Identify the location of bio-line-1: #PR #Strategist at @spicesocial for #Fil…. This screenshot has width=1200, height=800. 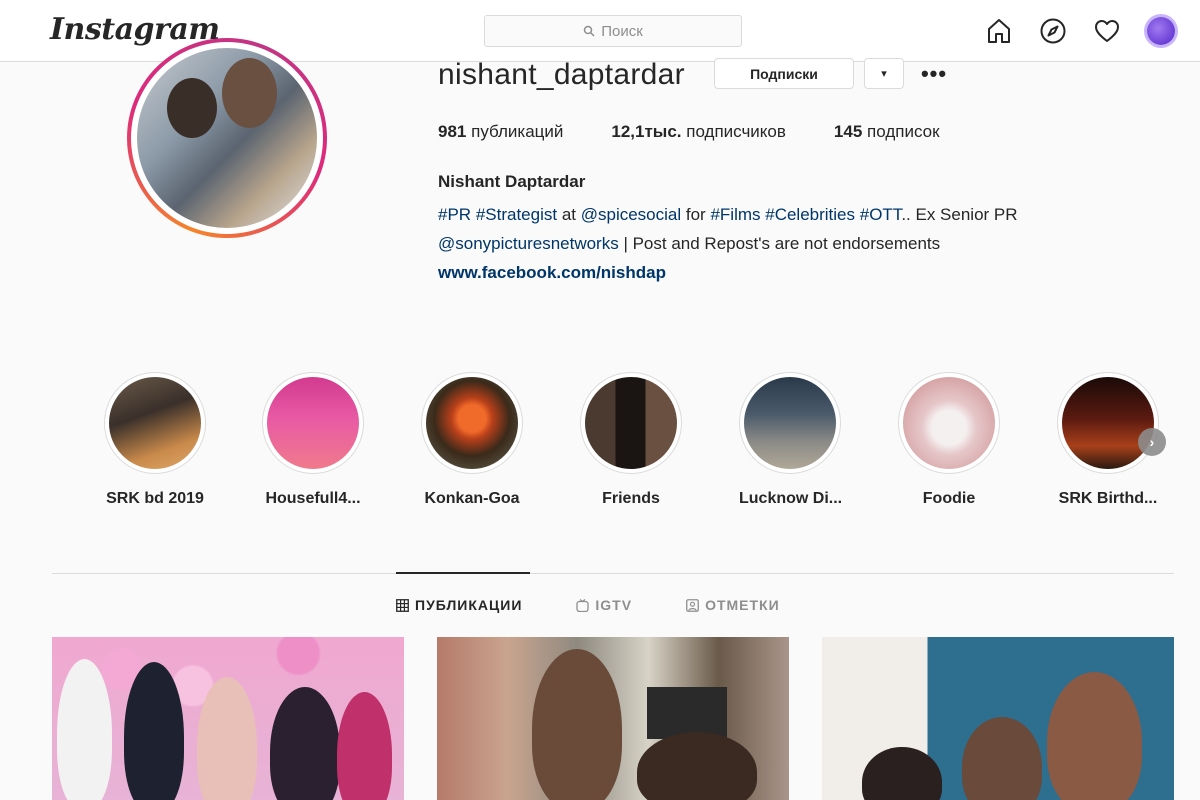
(788, 214).